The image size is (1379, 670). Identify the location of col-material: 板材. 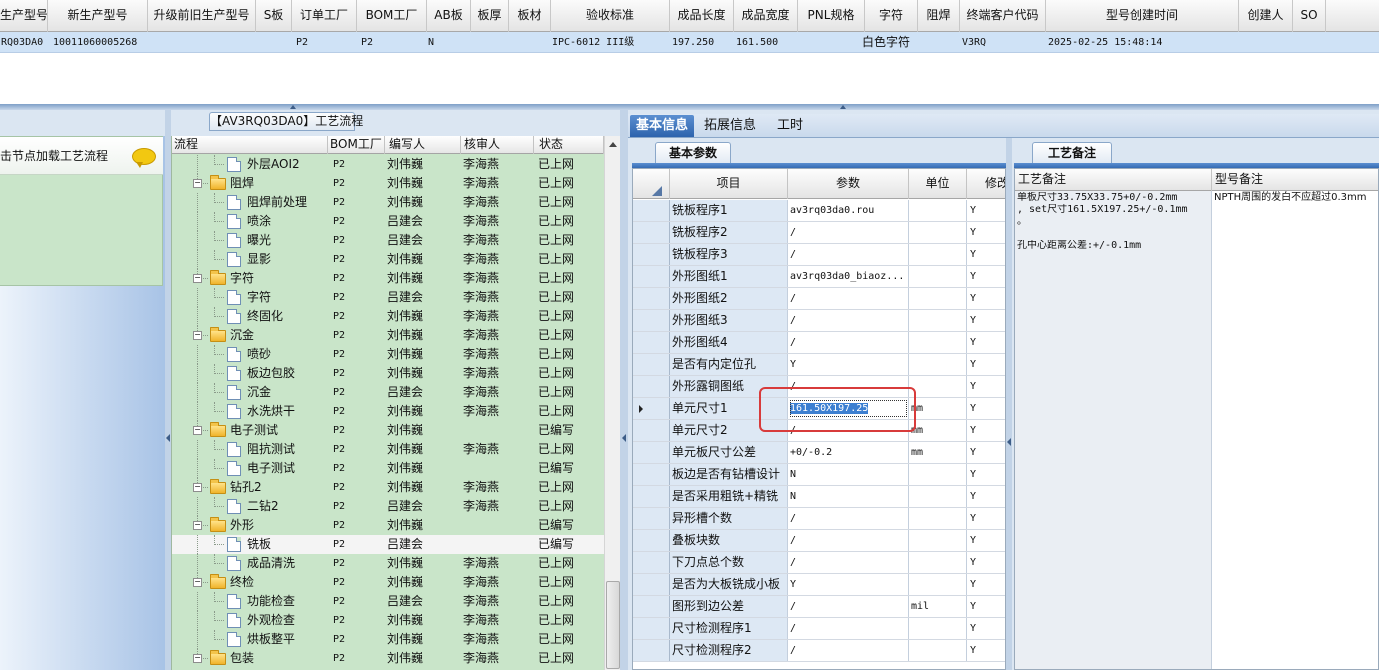
(530, 16).